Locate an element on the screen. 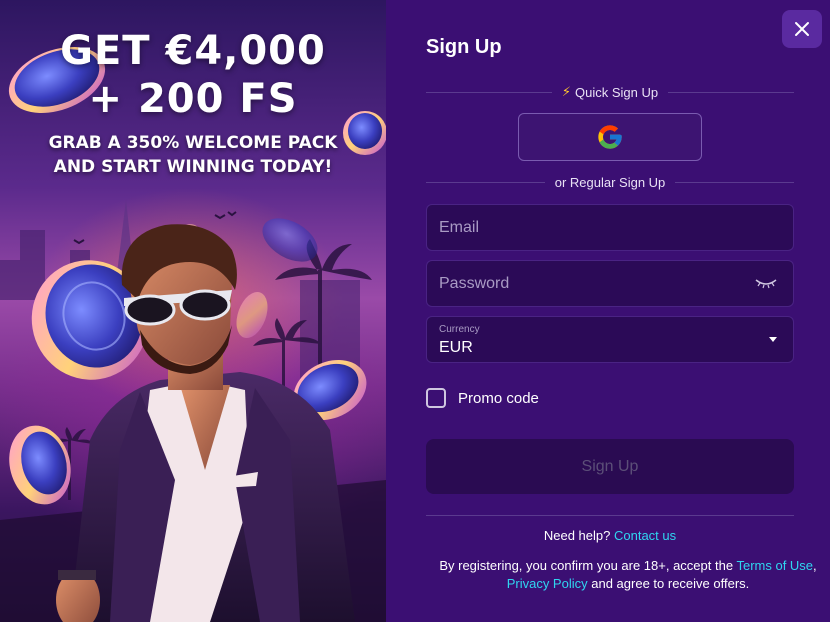 This screenshot has width=830, height=622. help-text: Need help? Contact us is located at coordinates (608, 535).